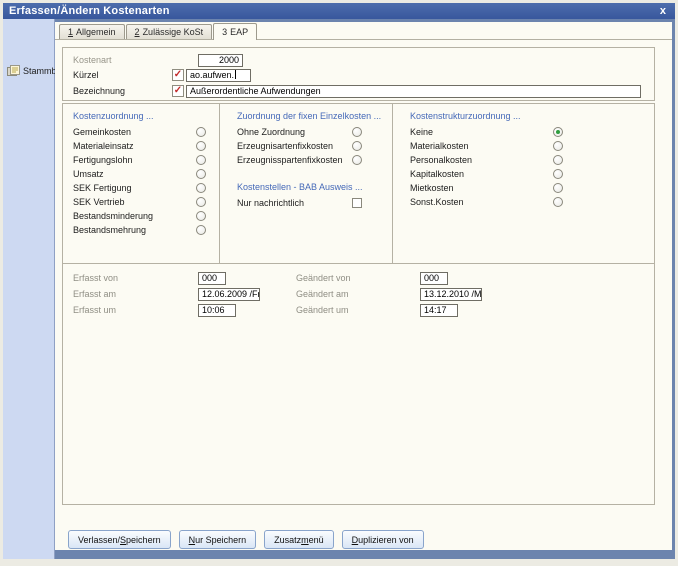 The image size is (678, 566). I want to click on duplizieren-von-button: Duplizieren von, so click(382, 539).